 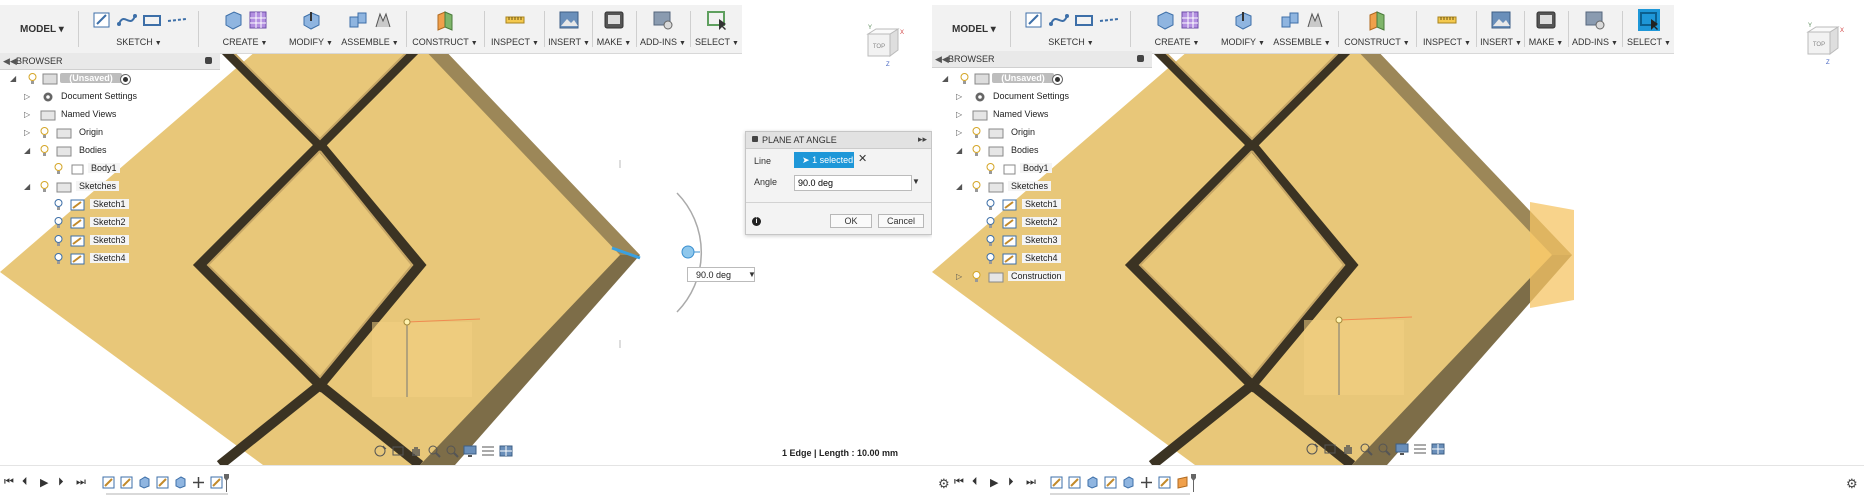 What do you see at coordinates (380, 451) in the screenshot?
I see `orbit-icon` at bounding box center [380, 451].